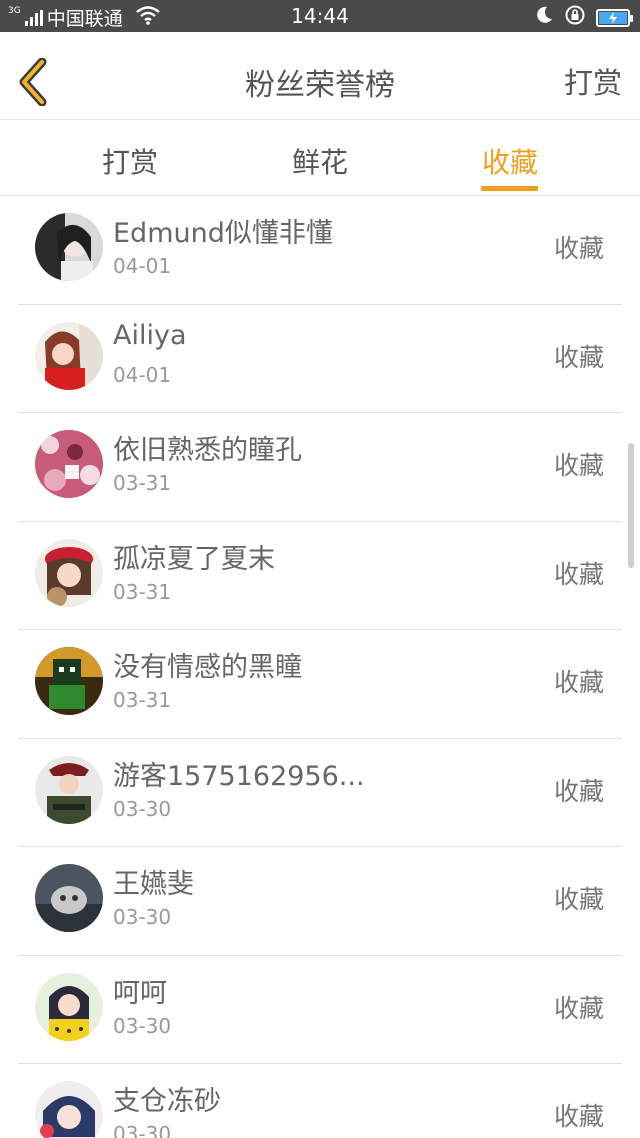 The width and height of the screenshot is (640, 1138). I want to click on user-name: 支仓冻砂, so click(167, 1101).